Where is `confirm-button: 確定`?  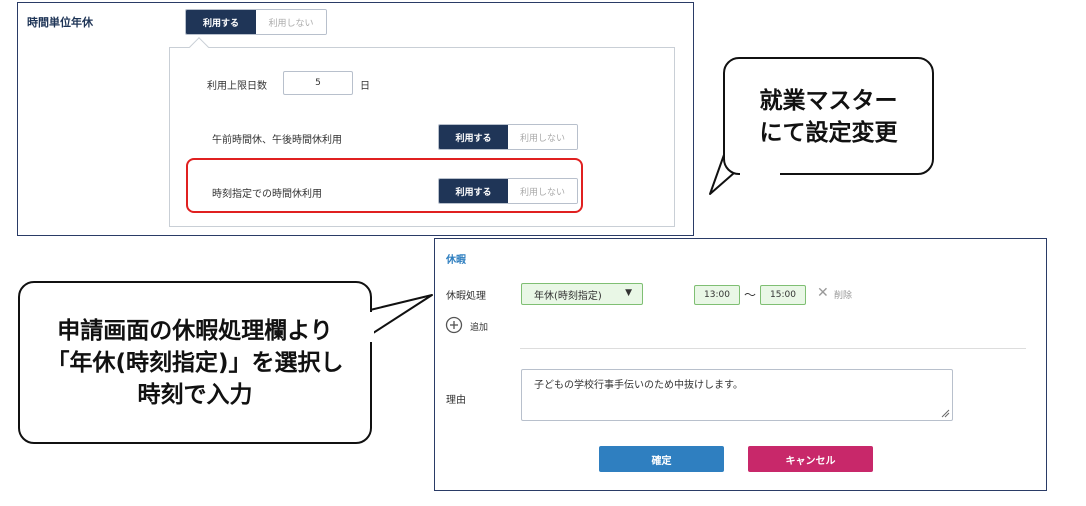
confirm-button: 確定 is located at coordinates (661, 459).